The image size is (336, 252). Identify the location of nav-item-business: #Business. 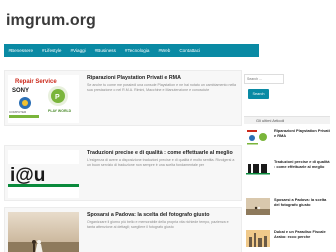
(105, 50).